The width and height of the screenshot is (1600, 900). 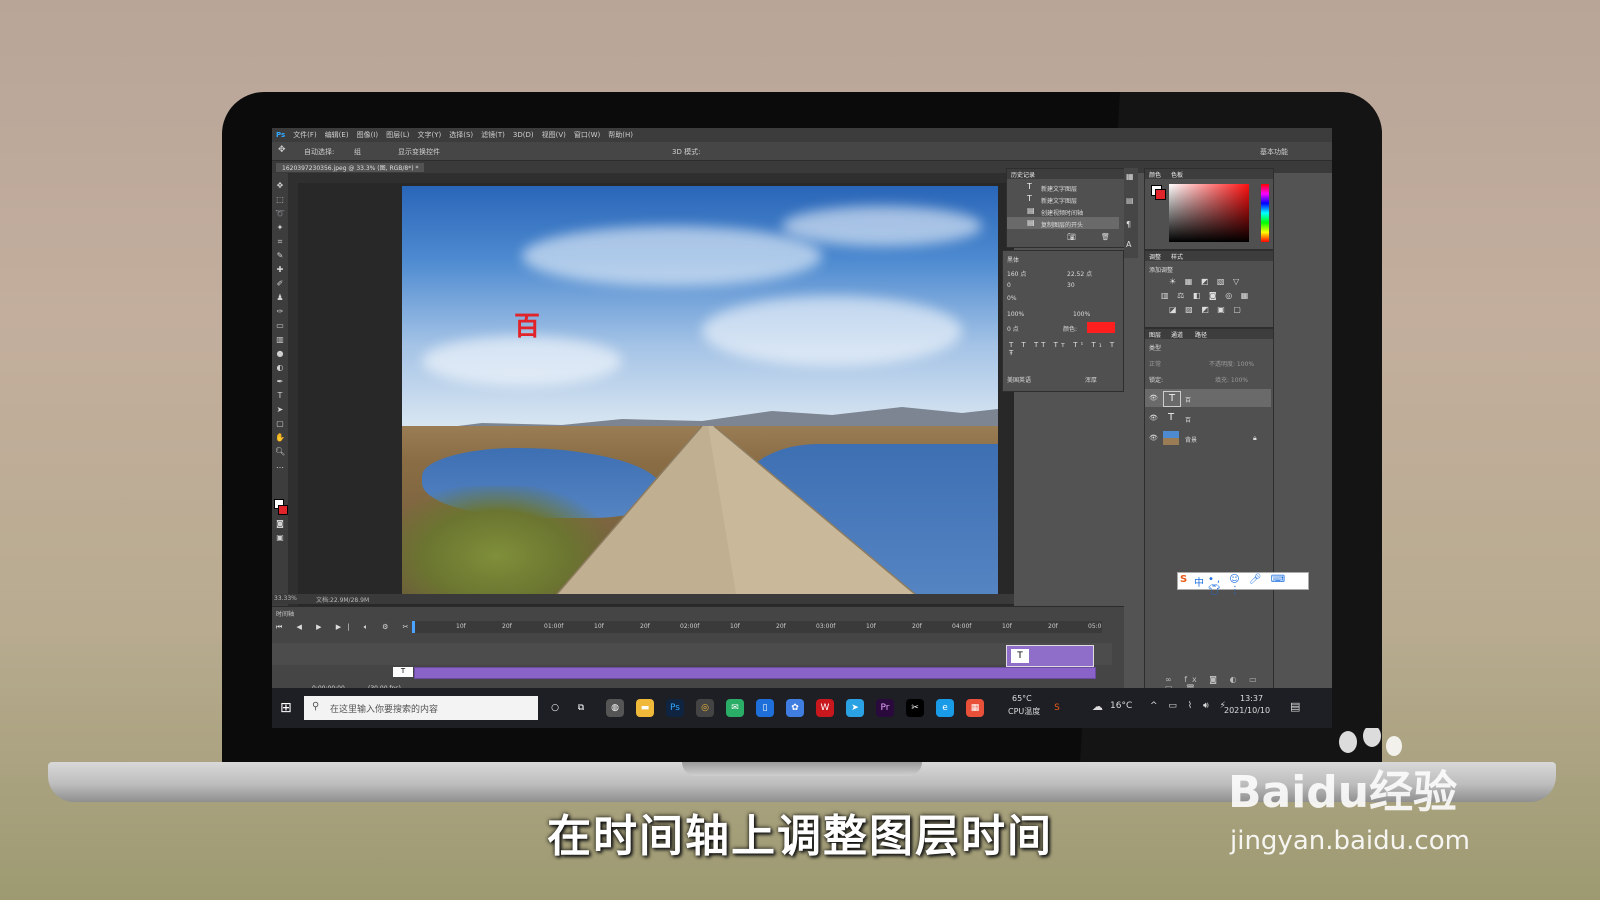 What do you see at coordinates (945, 708) in the screenshot?
I see `edge-icon: e` at bounding box center [945, 708].